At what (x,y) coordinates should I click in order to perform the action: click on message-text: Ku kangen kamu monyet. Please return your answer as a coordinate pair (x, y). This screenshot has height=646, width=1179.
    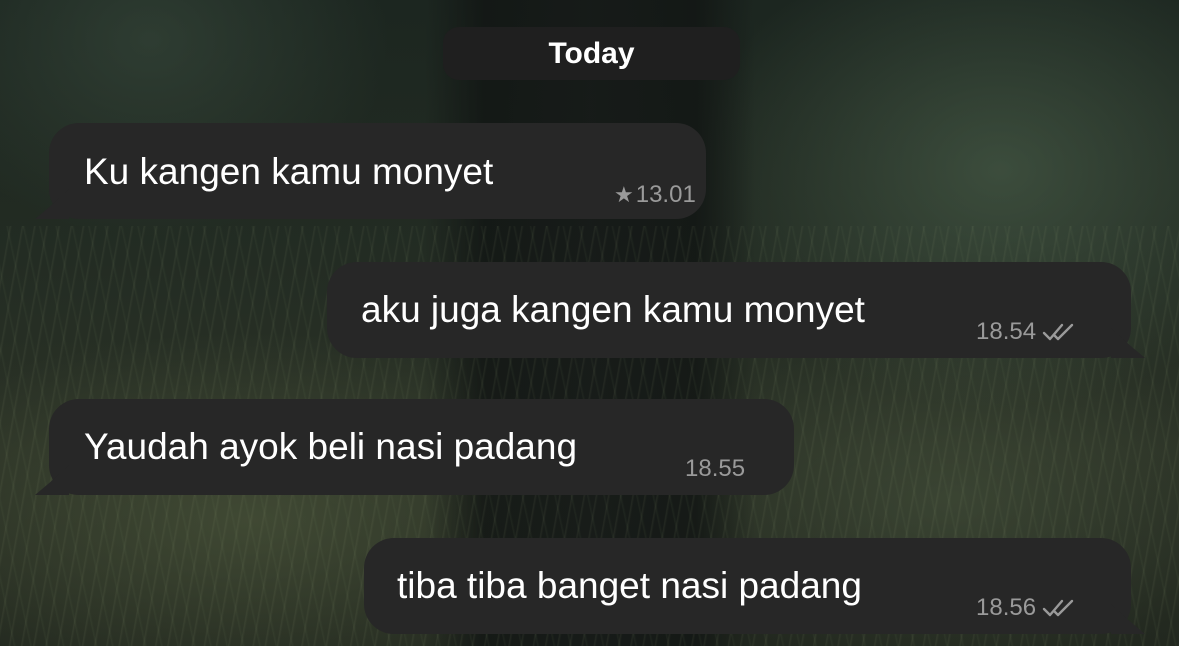
    Looking at the image, I should click on (289, 171).